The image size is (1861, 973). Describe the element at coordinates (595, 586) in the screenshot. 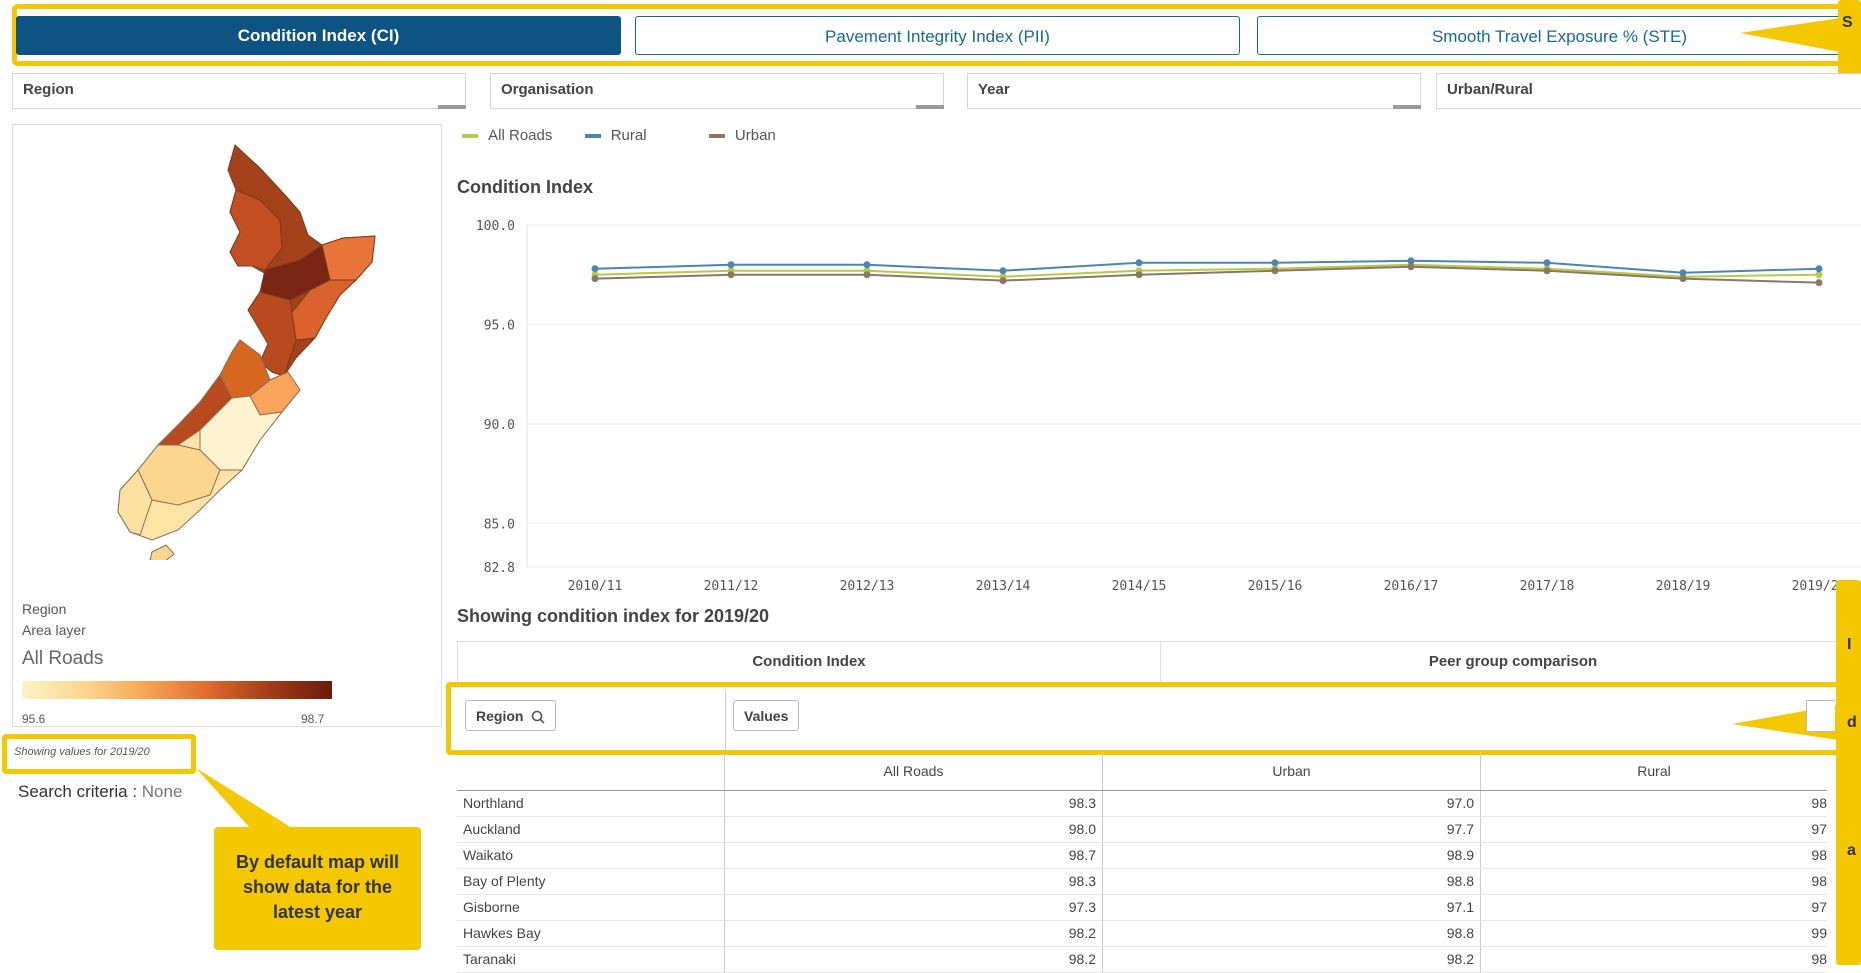

I see `x-tick-label: 2010/11` at that location.